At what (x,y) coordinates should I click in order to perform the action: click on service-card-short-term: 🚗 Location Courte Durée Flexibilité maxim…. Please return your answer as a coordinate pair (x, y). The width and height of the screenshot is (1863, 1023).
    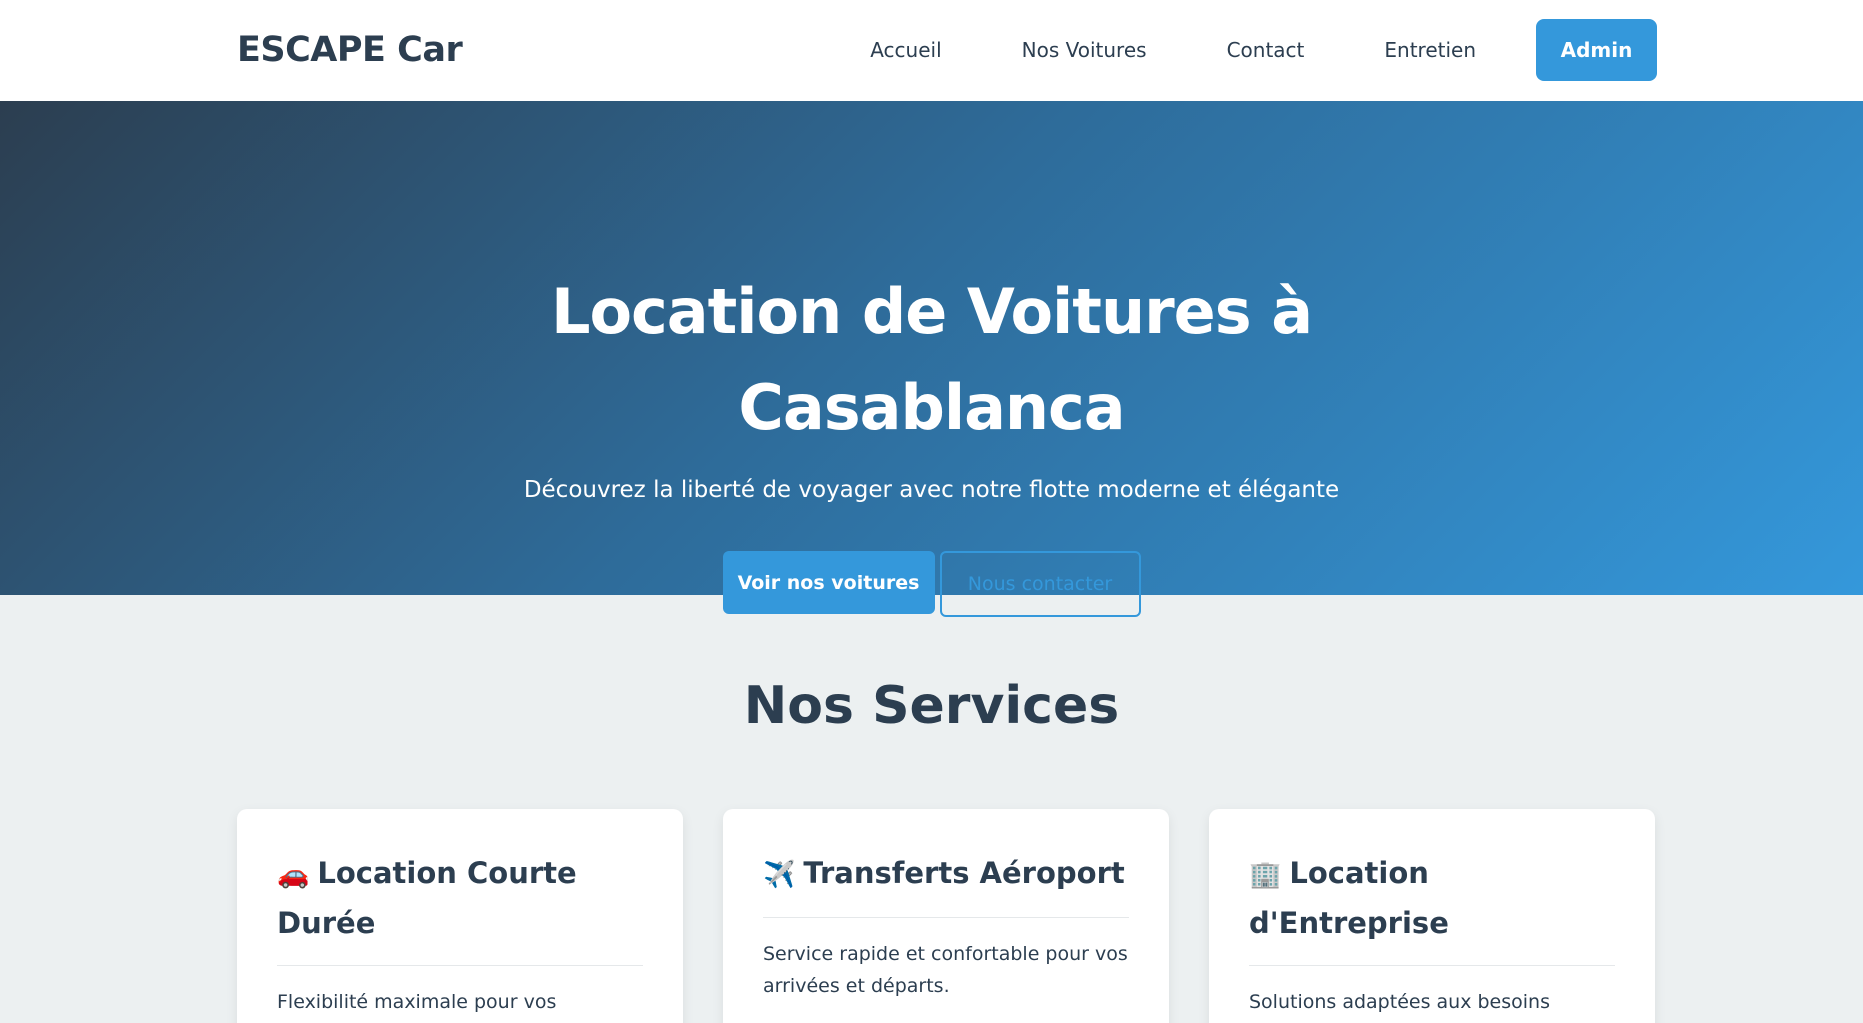
    Looking at the image, I should click on (460, 916).